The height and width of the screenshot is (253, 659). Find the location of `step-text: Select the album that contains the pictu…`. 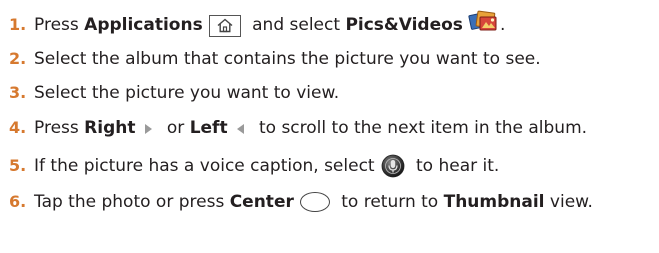

step-text: Select the album that contains the pictu… is located at coordinates (287, 59).